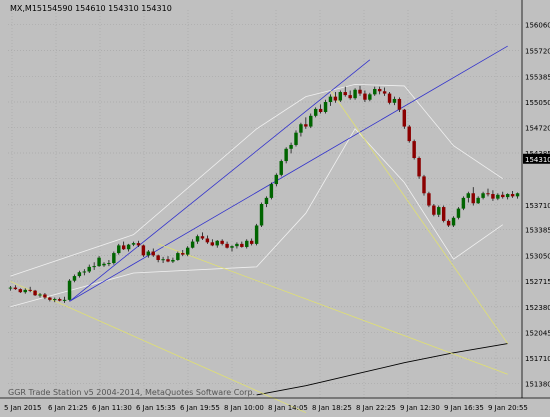 Image resolution: width=550 pixels, height=417 pixels. What do you see at coordinates (23, 408) in the screenshot?
I see `x-tick-label: 5 Jan 2015` at bounding box center [23, 408].